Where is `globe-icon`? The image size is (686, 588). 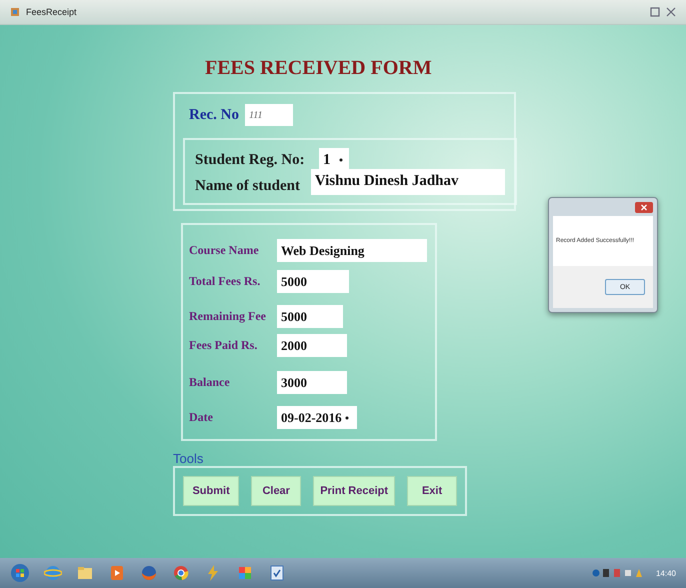
globe-icon is located at coordinates (53, 573).